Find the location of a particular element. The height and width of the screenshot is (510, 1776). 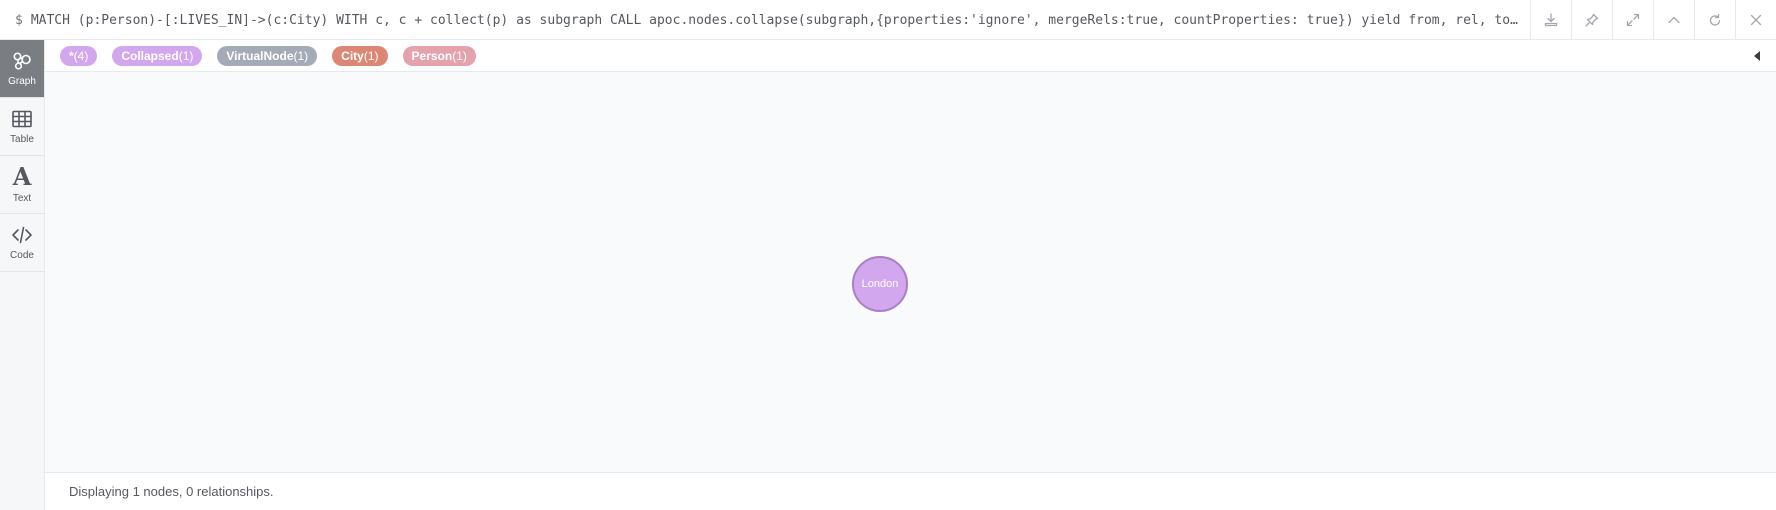

status-text: Displaying 1 nodes, 0 relationships. is located at coordinates (171, 491).